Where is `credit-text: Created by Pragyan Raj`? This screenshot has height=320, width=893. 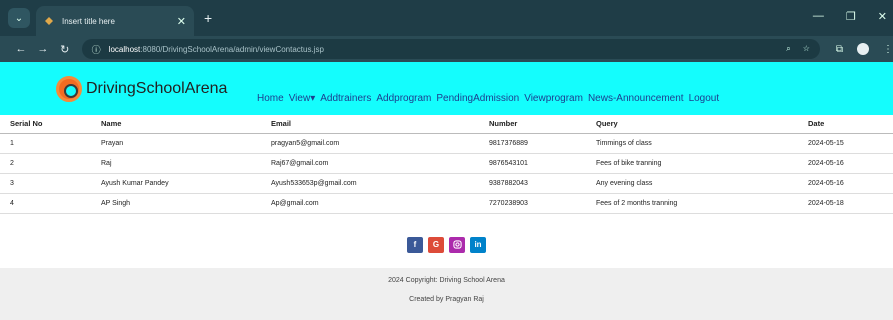
credit-text: Created by Pragyan Raj is located at coordinates (446, 299).